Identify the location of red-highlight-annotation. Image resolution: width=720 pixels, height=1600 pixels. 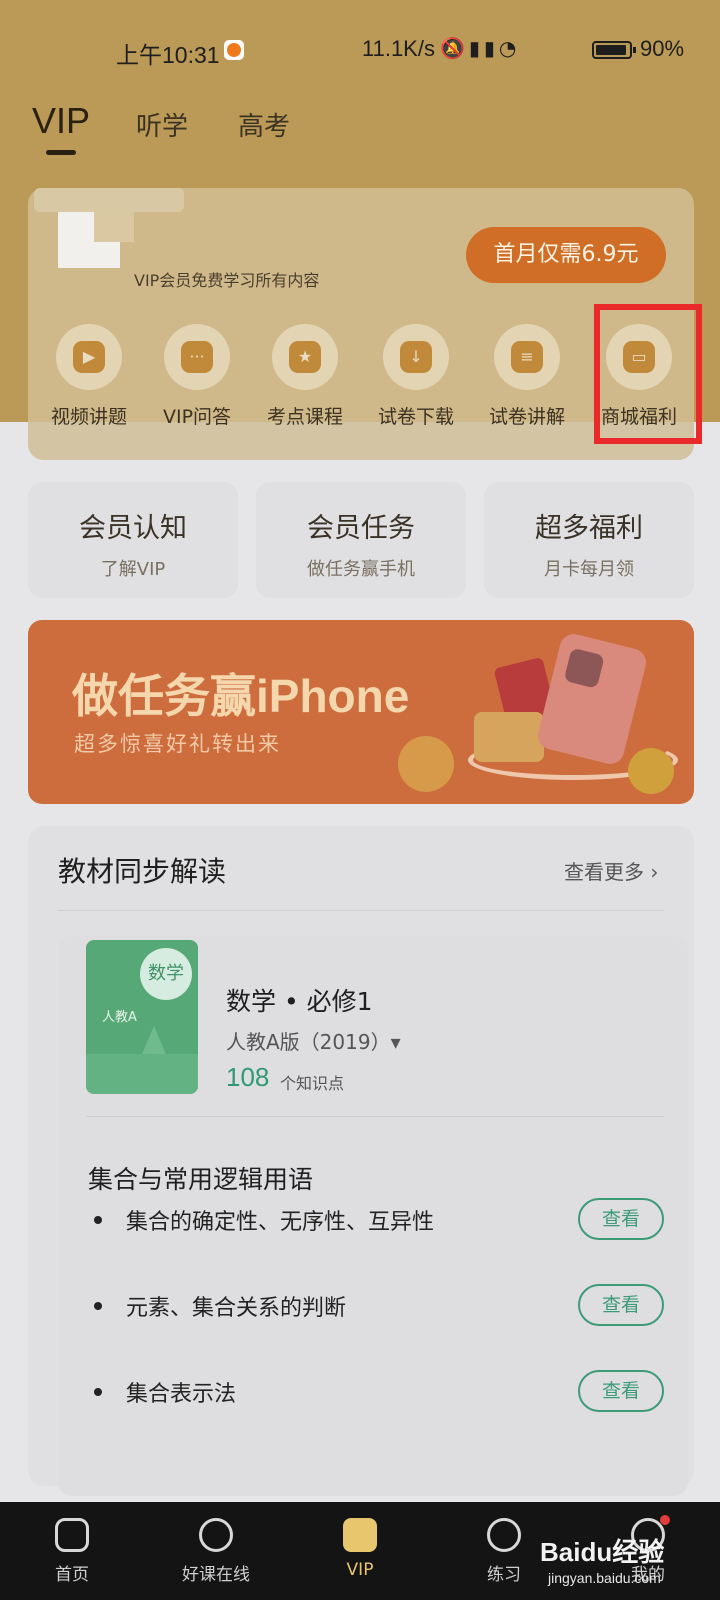
(648, 374).